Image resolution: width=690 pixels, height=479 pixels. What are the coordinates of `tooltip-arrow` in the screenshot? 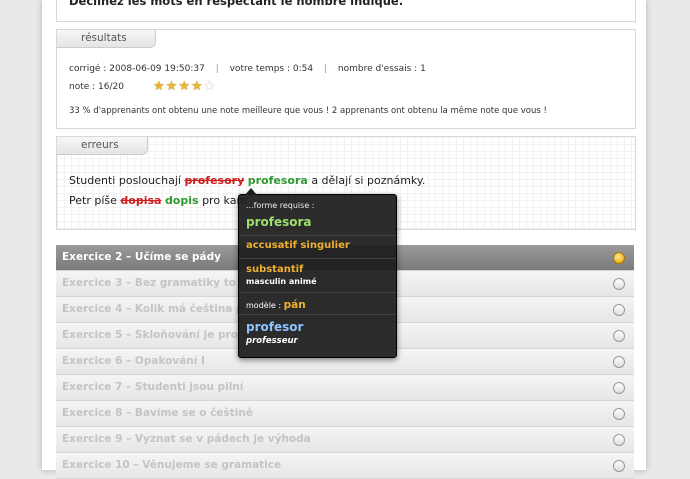 It's located at (251, 191).